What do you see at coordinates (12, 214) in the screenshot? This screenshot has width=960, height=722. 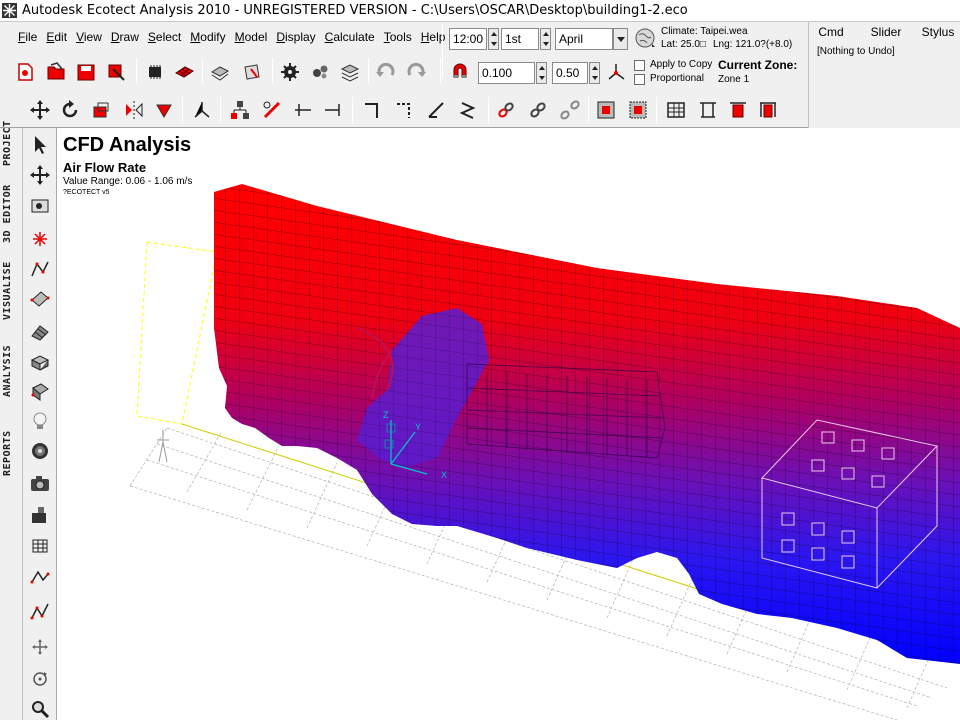 I see `tab-3d-editor: 3D EDITOR` at bounding box center [12, 214].